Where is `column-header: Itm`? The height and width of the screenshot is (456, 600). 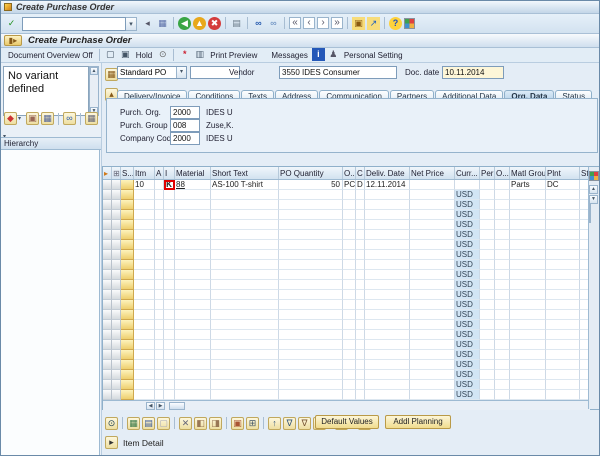 column-header: Itm is located at coordinates (144, 173).